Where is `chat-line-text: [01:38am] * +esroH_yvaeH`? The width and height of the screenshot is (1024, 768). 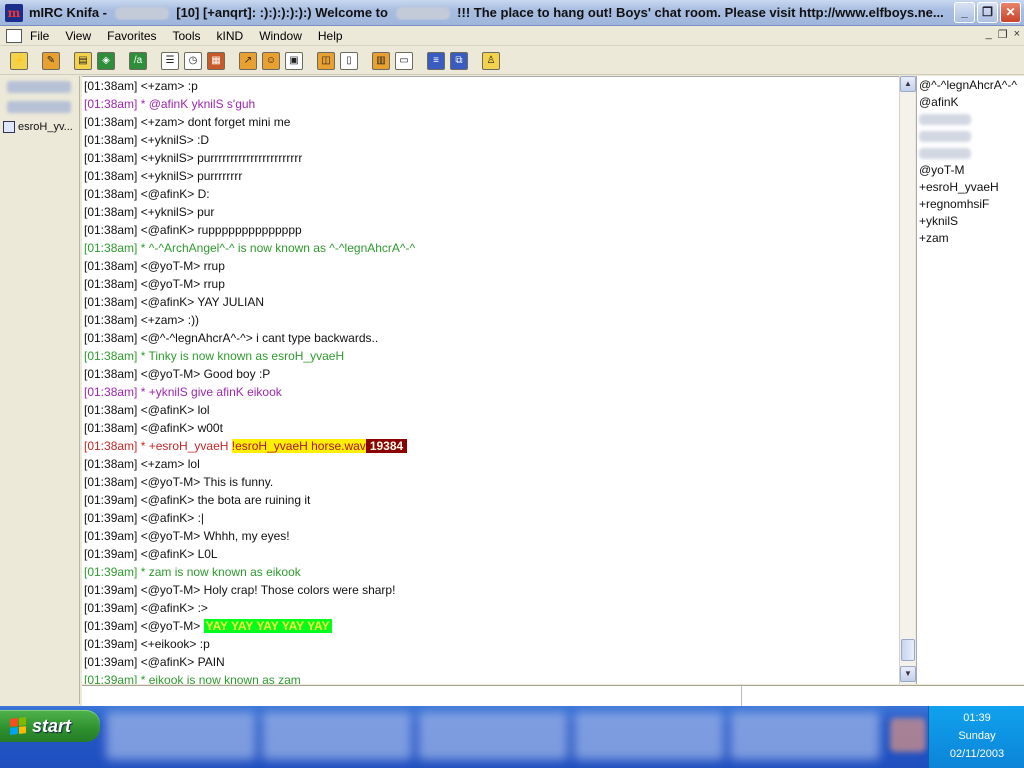 chat-line-text: [01:38am] * +esroH_yvaeH is located at coordinates (158, 446).